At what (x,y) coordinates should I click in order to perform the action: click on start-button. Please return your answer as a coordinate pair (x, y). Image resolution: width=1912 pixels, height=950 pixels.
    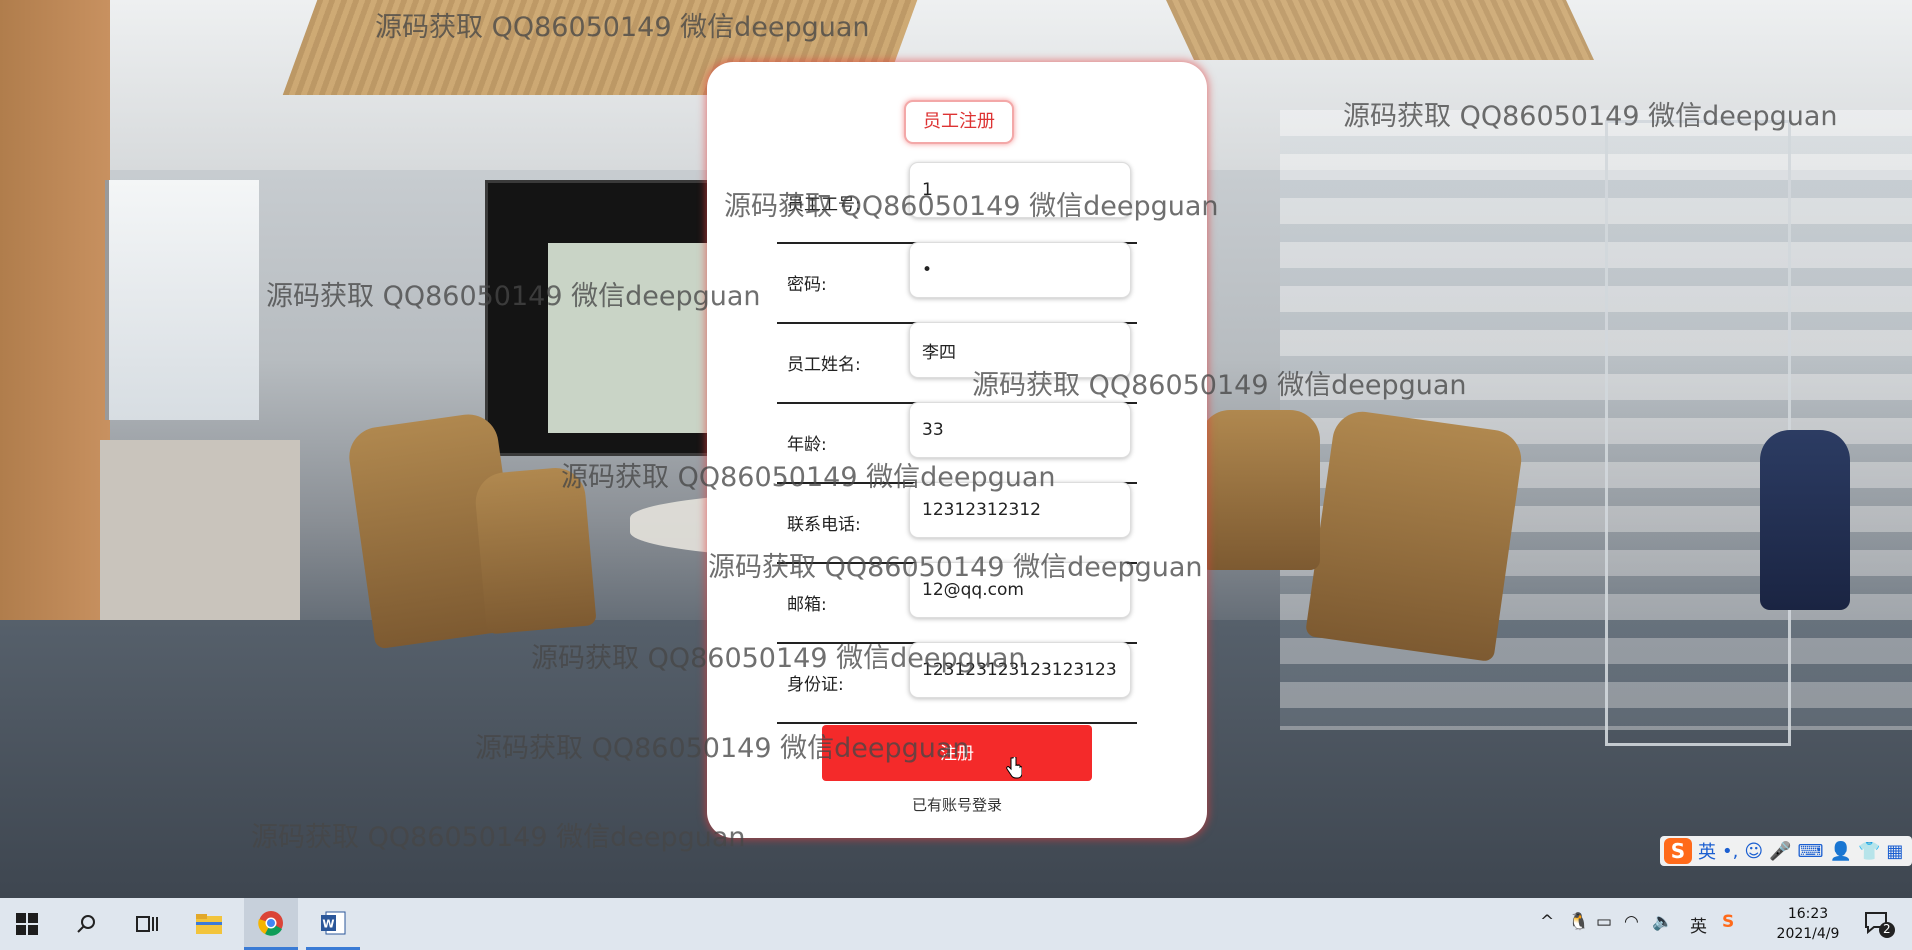
    Looking at the image, I should click on (27, 924).